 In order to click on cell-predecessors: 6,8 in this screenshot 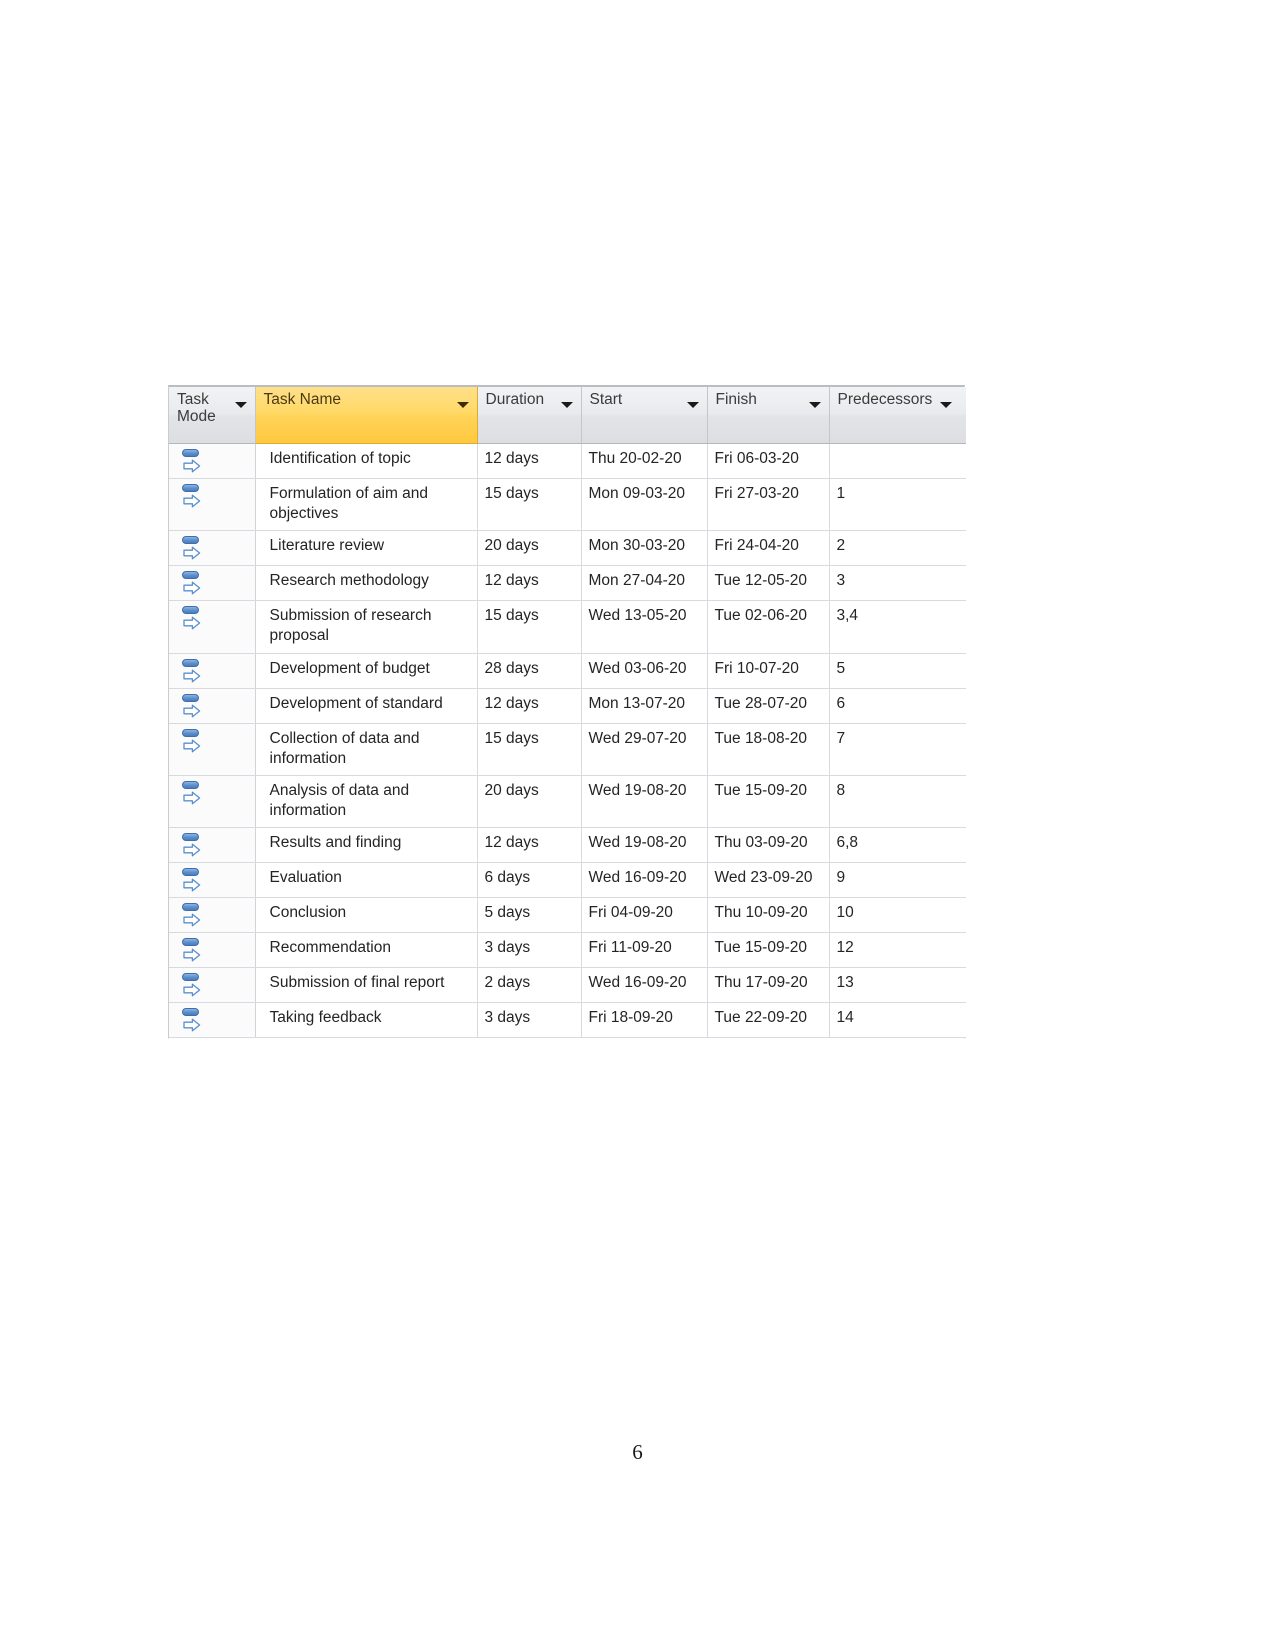, I will do `click(897, 845)`.